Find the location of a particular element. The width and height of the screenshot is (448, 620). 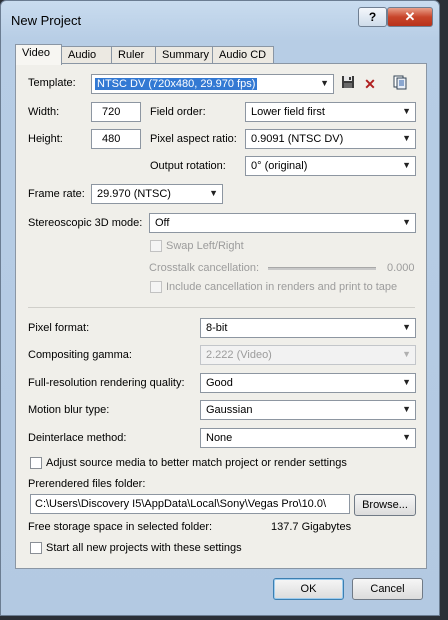

pixel-aspect-ratio-value: 0.9091 (NTSC DV) is located at coordinates (297, 139).